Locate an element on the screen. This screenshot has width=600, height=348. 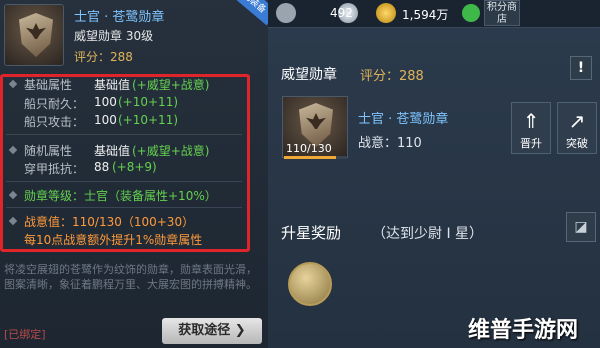
points-shop-button: 积分商店 is located at coordinates (502, 13).